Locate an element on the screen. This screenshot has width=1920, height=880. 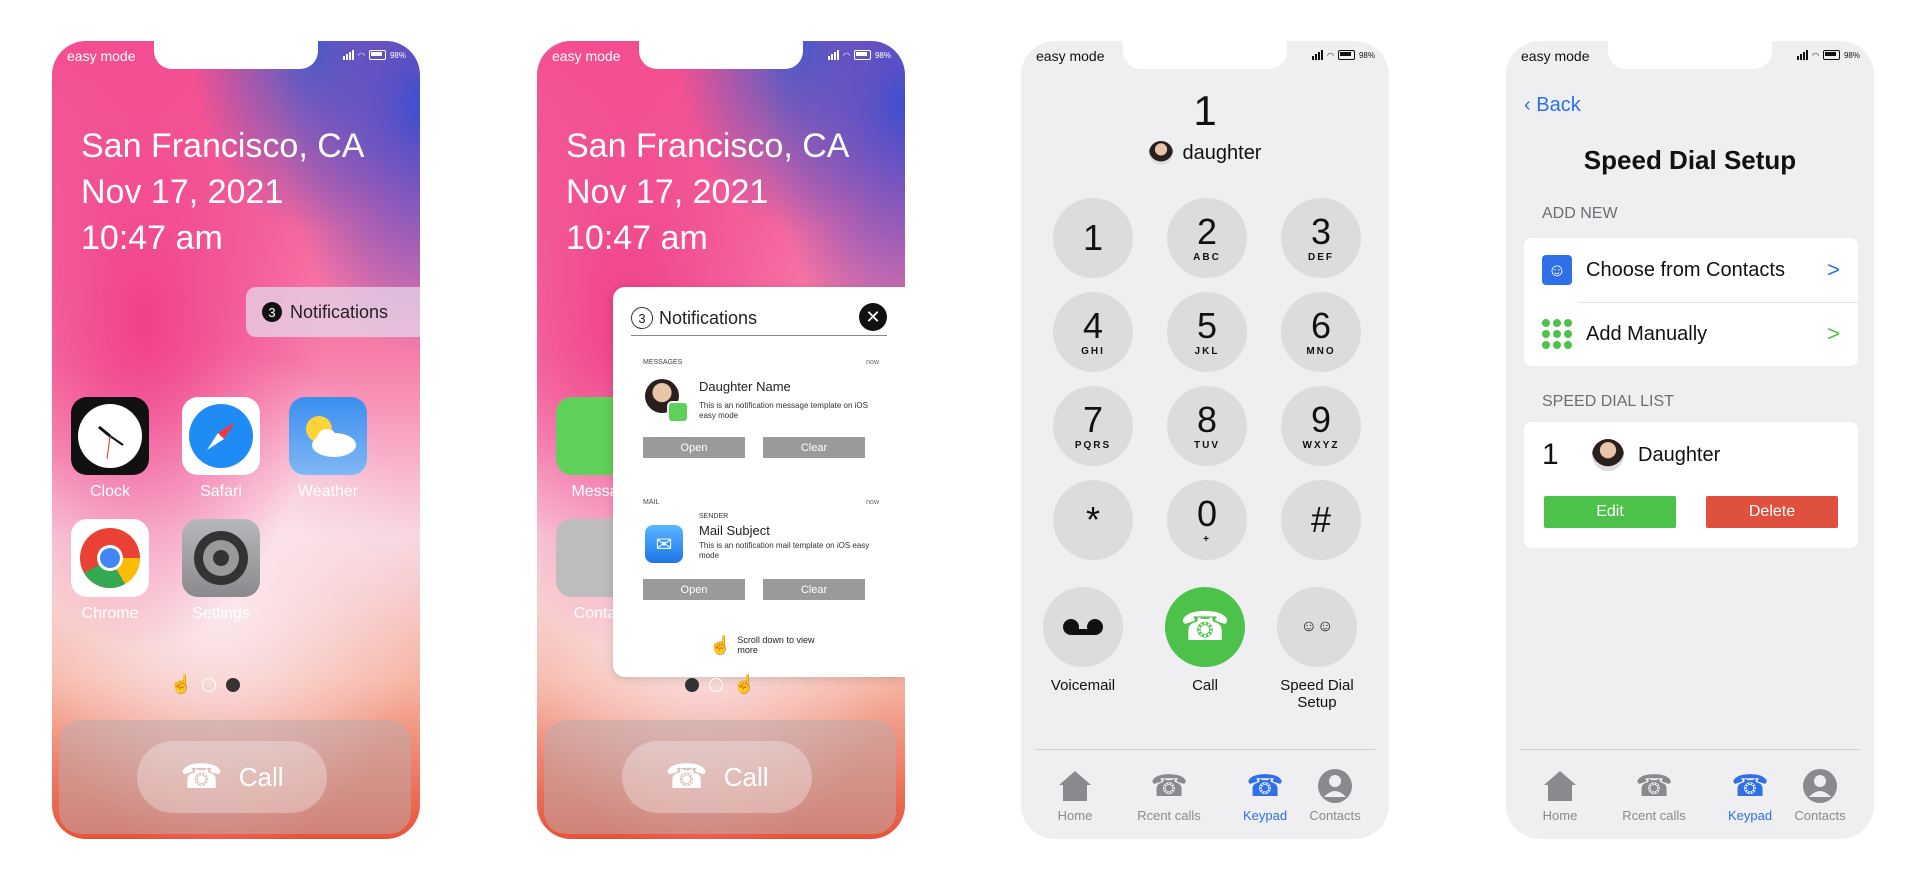
voicemail-button: Voicemail is located at coordinates (1083, 640).